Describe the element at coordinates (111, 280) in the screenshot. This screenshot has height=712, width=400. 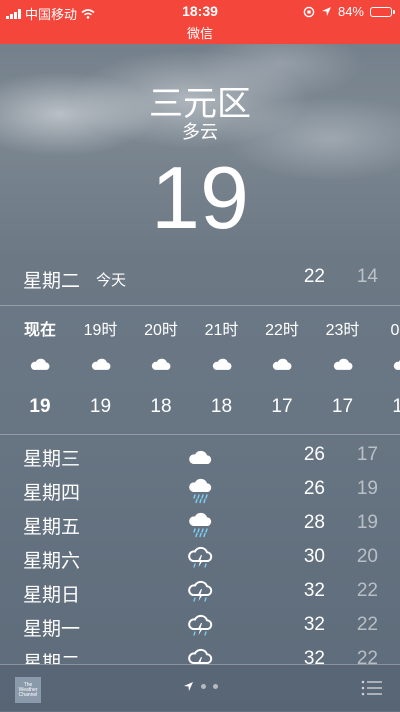
I see `today-label: 今天` at that location.